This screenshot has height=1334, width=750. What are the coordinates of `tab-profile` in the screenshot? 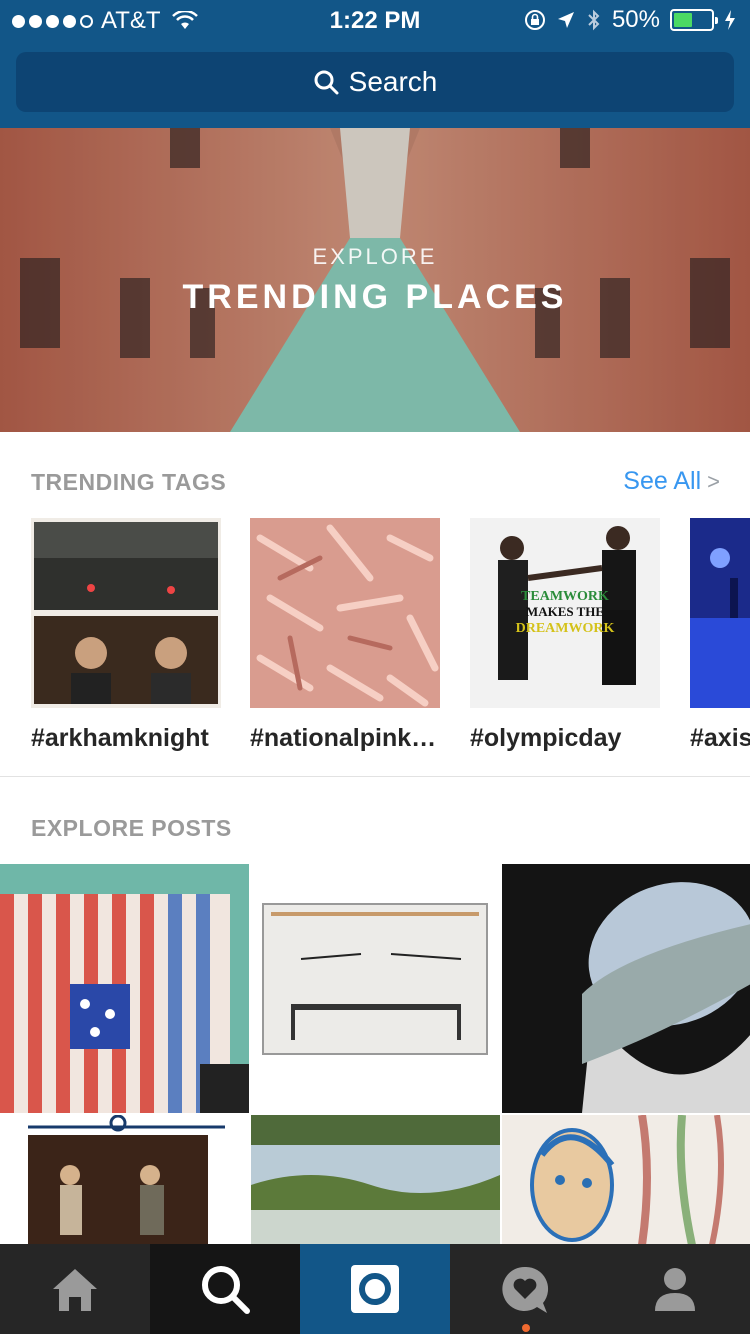 It's located at (675, 1289).